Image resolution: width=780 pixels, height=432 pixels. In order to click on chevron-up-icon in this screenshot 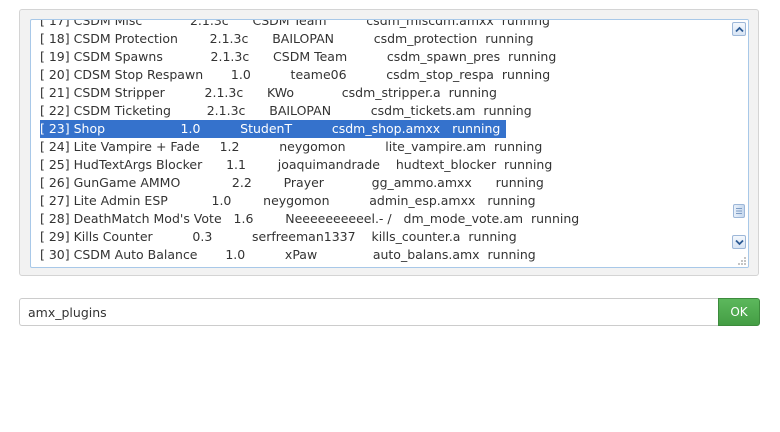, I will do `click(739, 29)`.